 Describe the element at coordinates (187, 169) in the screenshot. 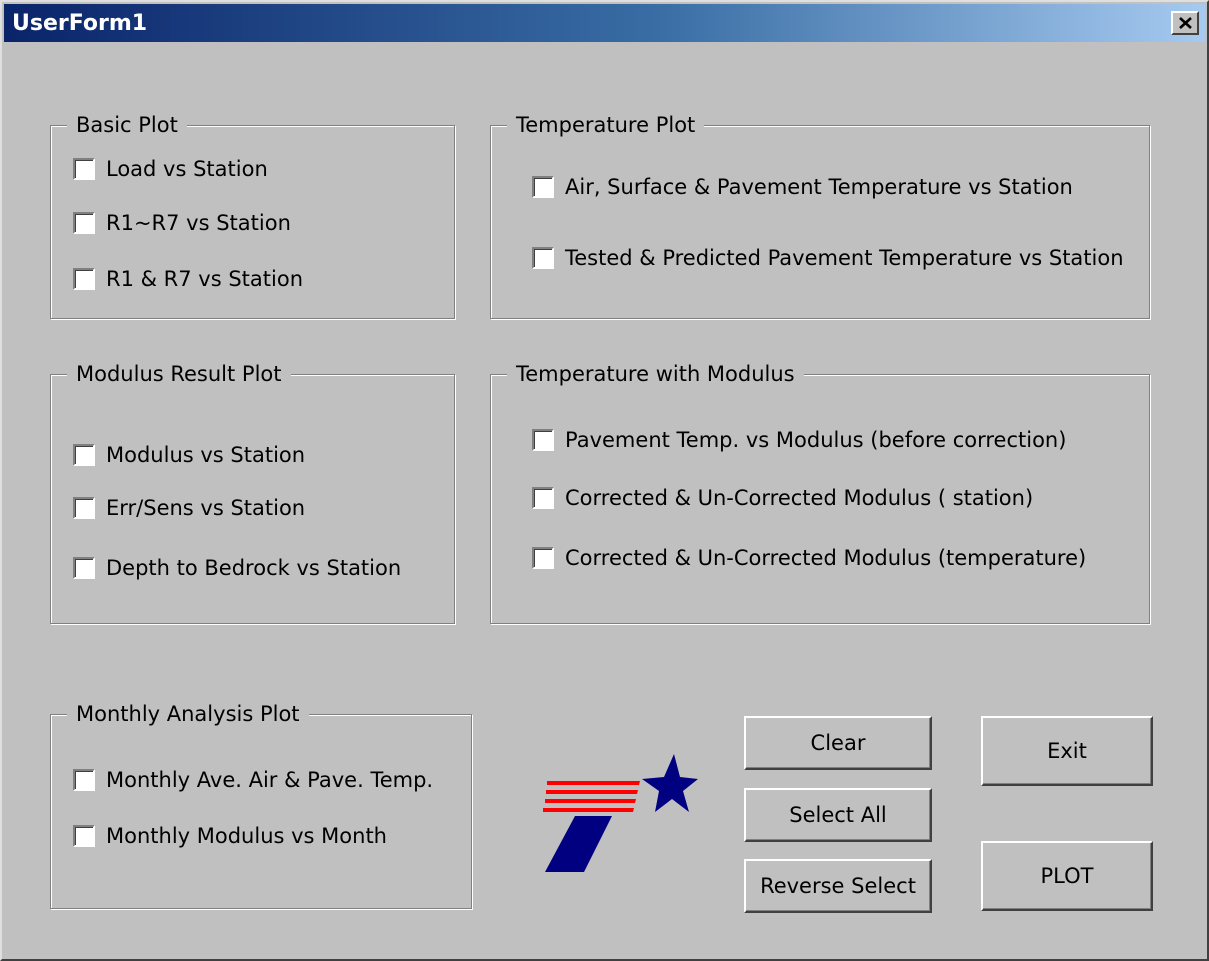

I see `checkbox-label: Load vs Station` at that location.